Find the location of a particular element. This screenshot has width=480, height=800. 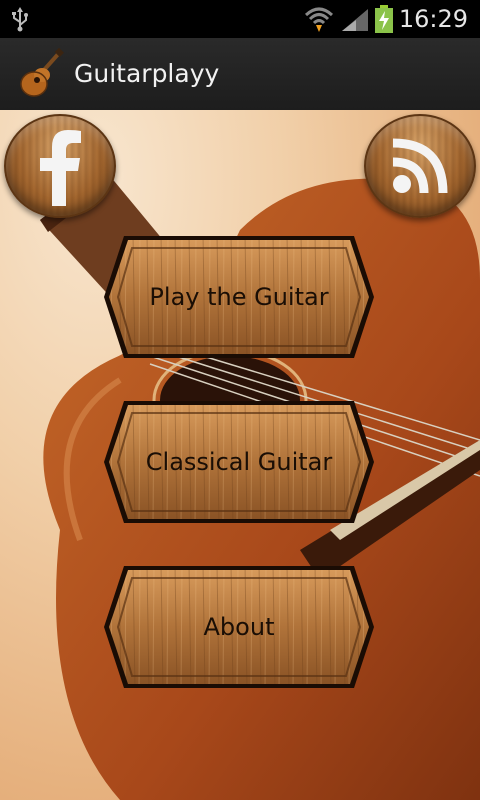

facebook-icon is located at coordinates (60, 168).